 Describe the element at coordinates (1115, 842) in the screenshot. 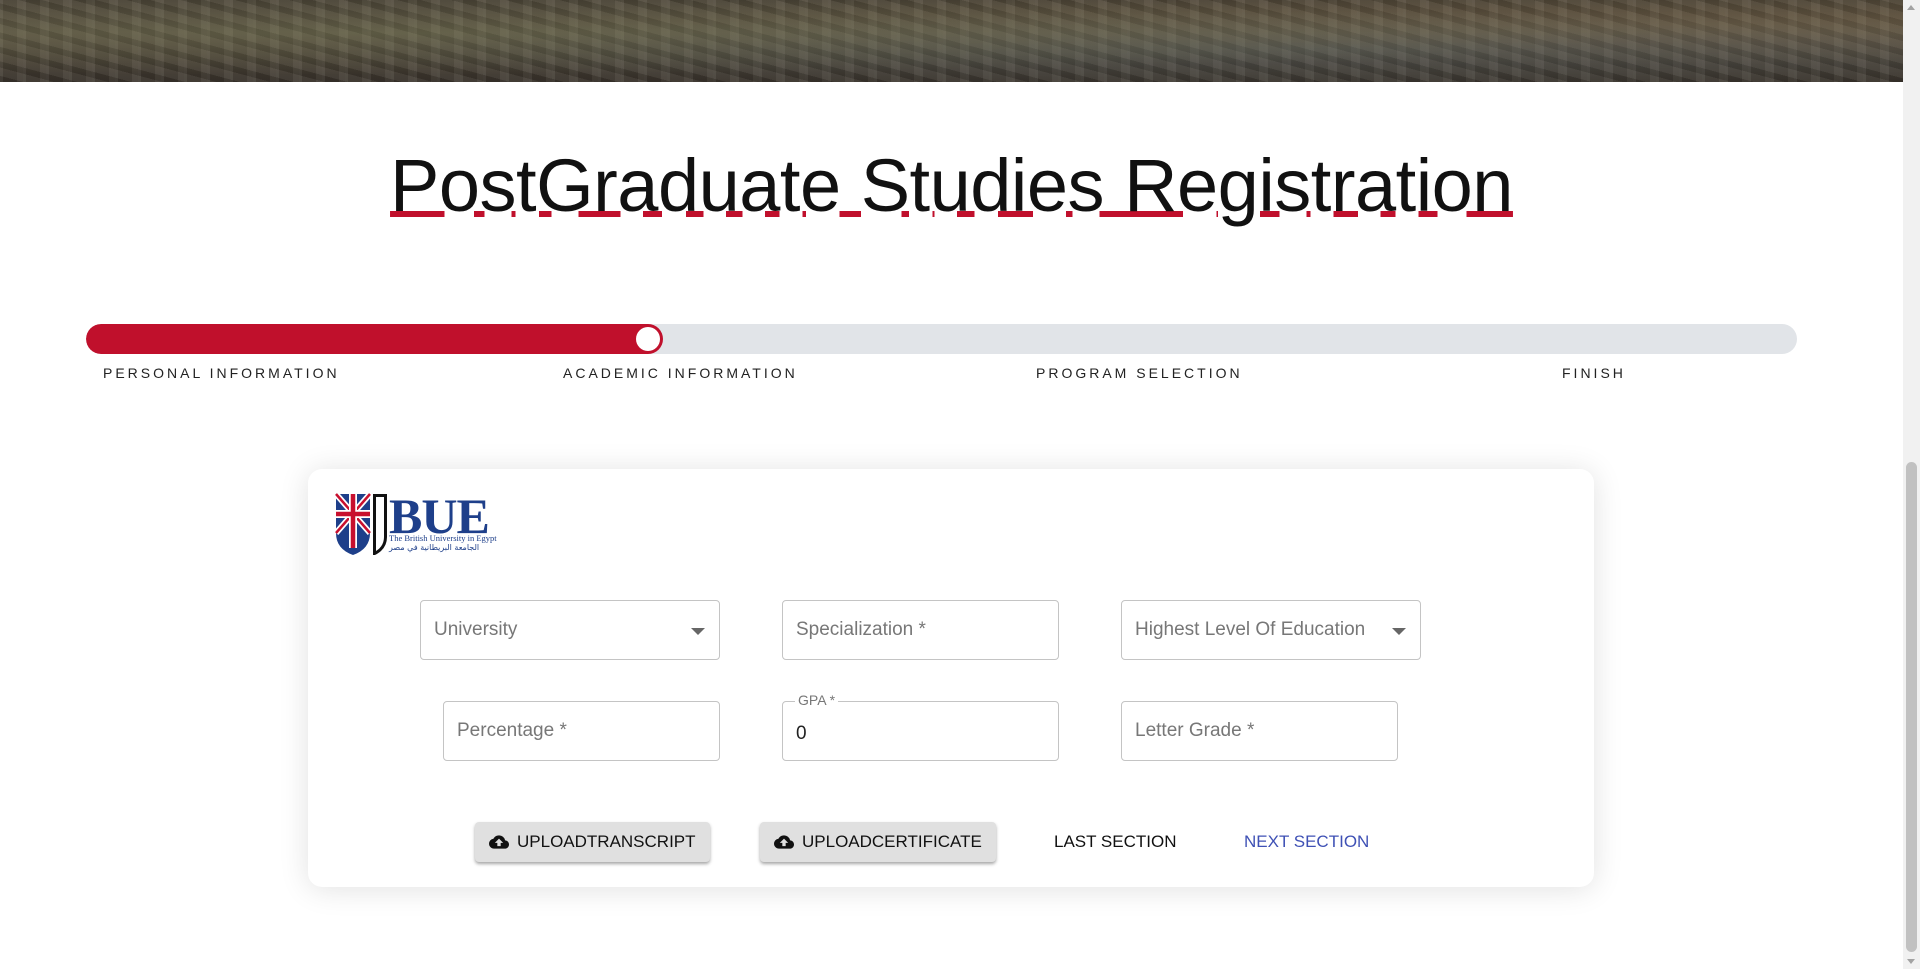

I see `last-section-button: LAST SECTION` at that location.